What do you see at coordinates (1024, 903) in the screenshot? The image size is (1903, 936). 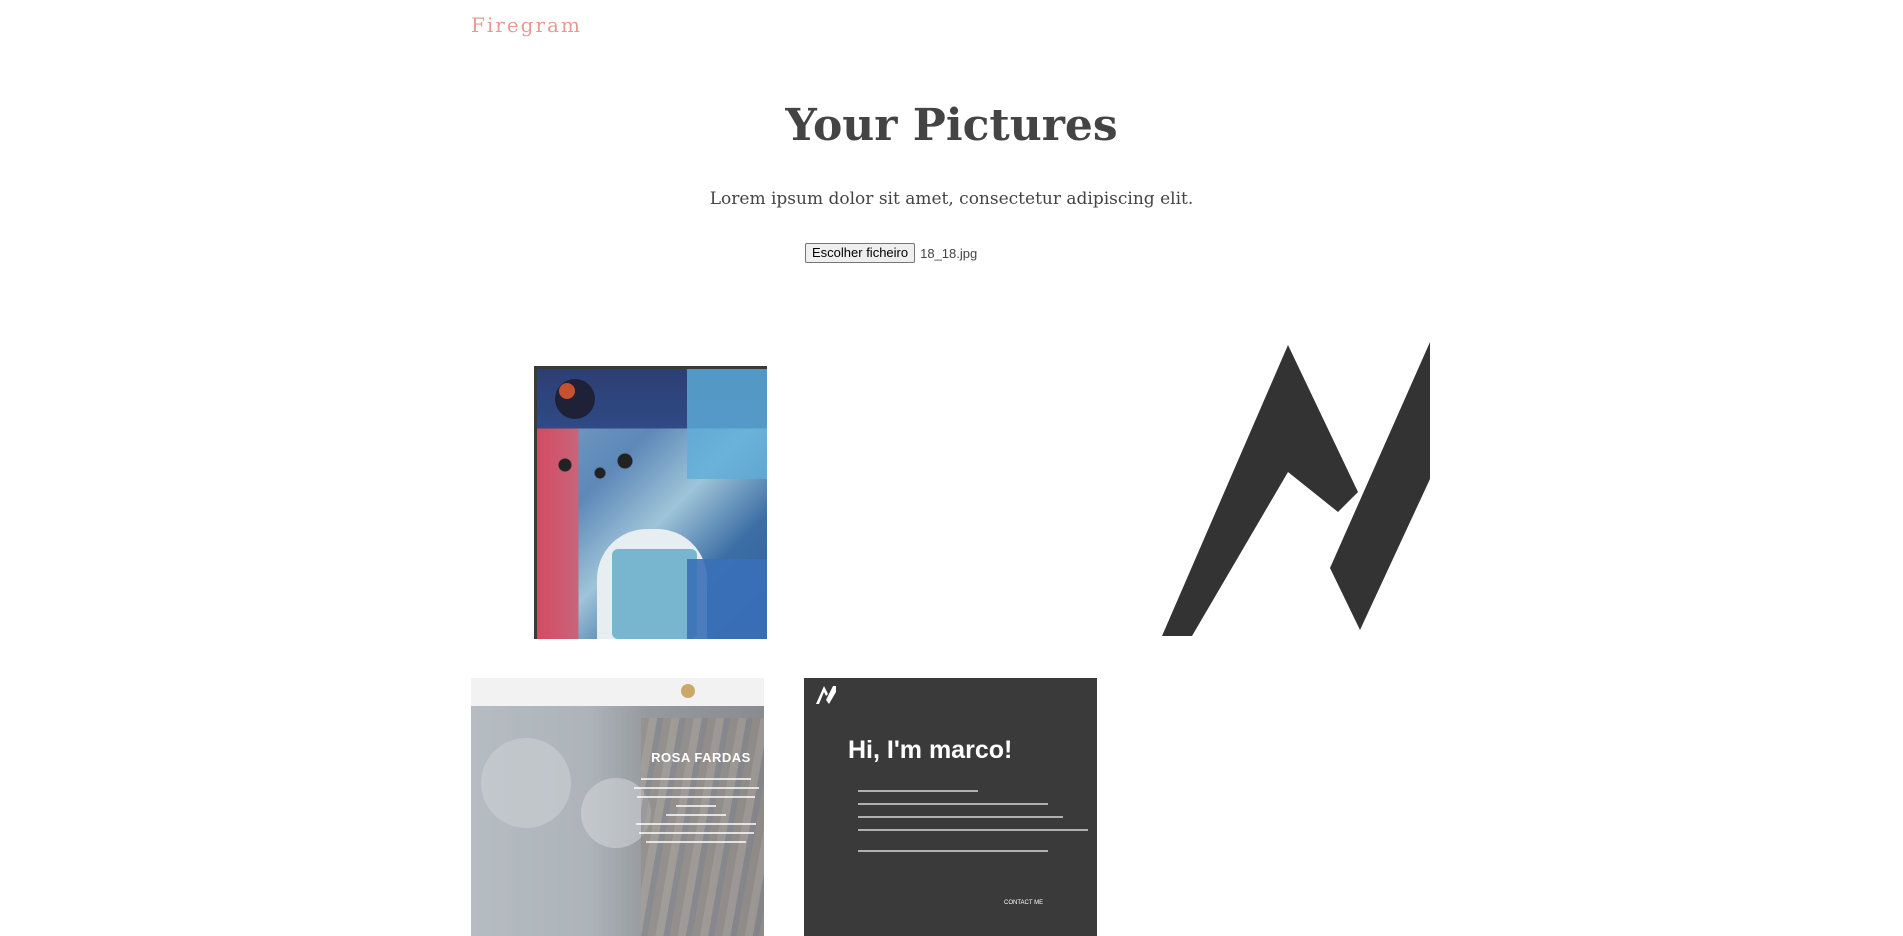 I see `contact-button: CONTACT ME` at bounding box center [1024, 903].